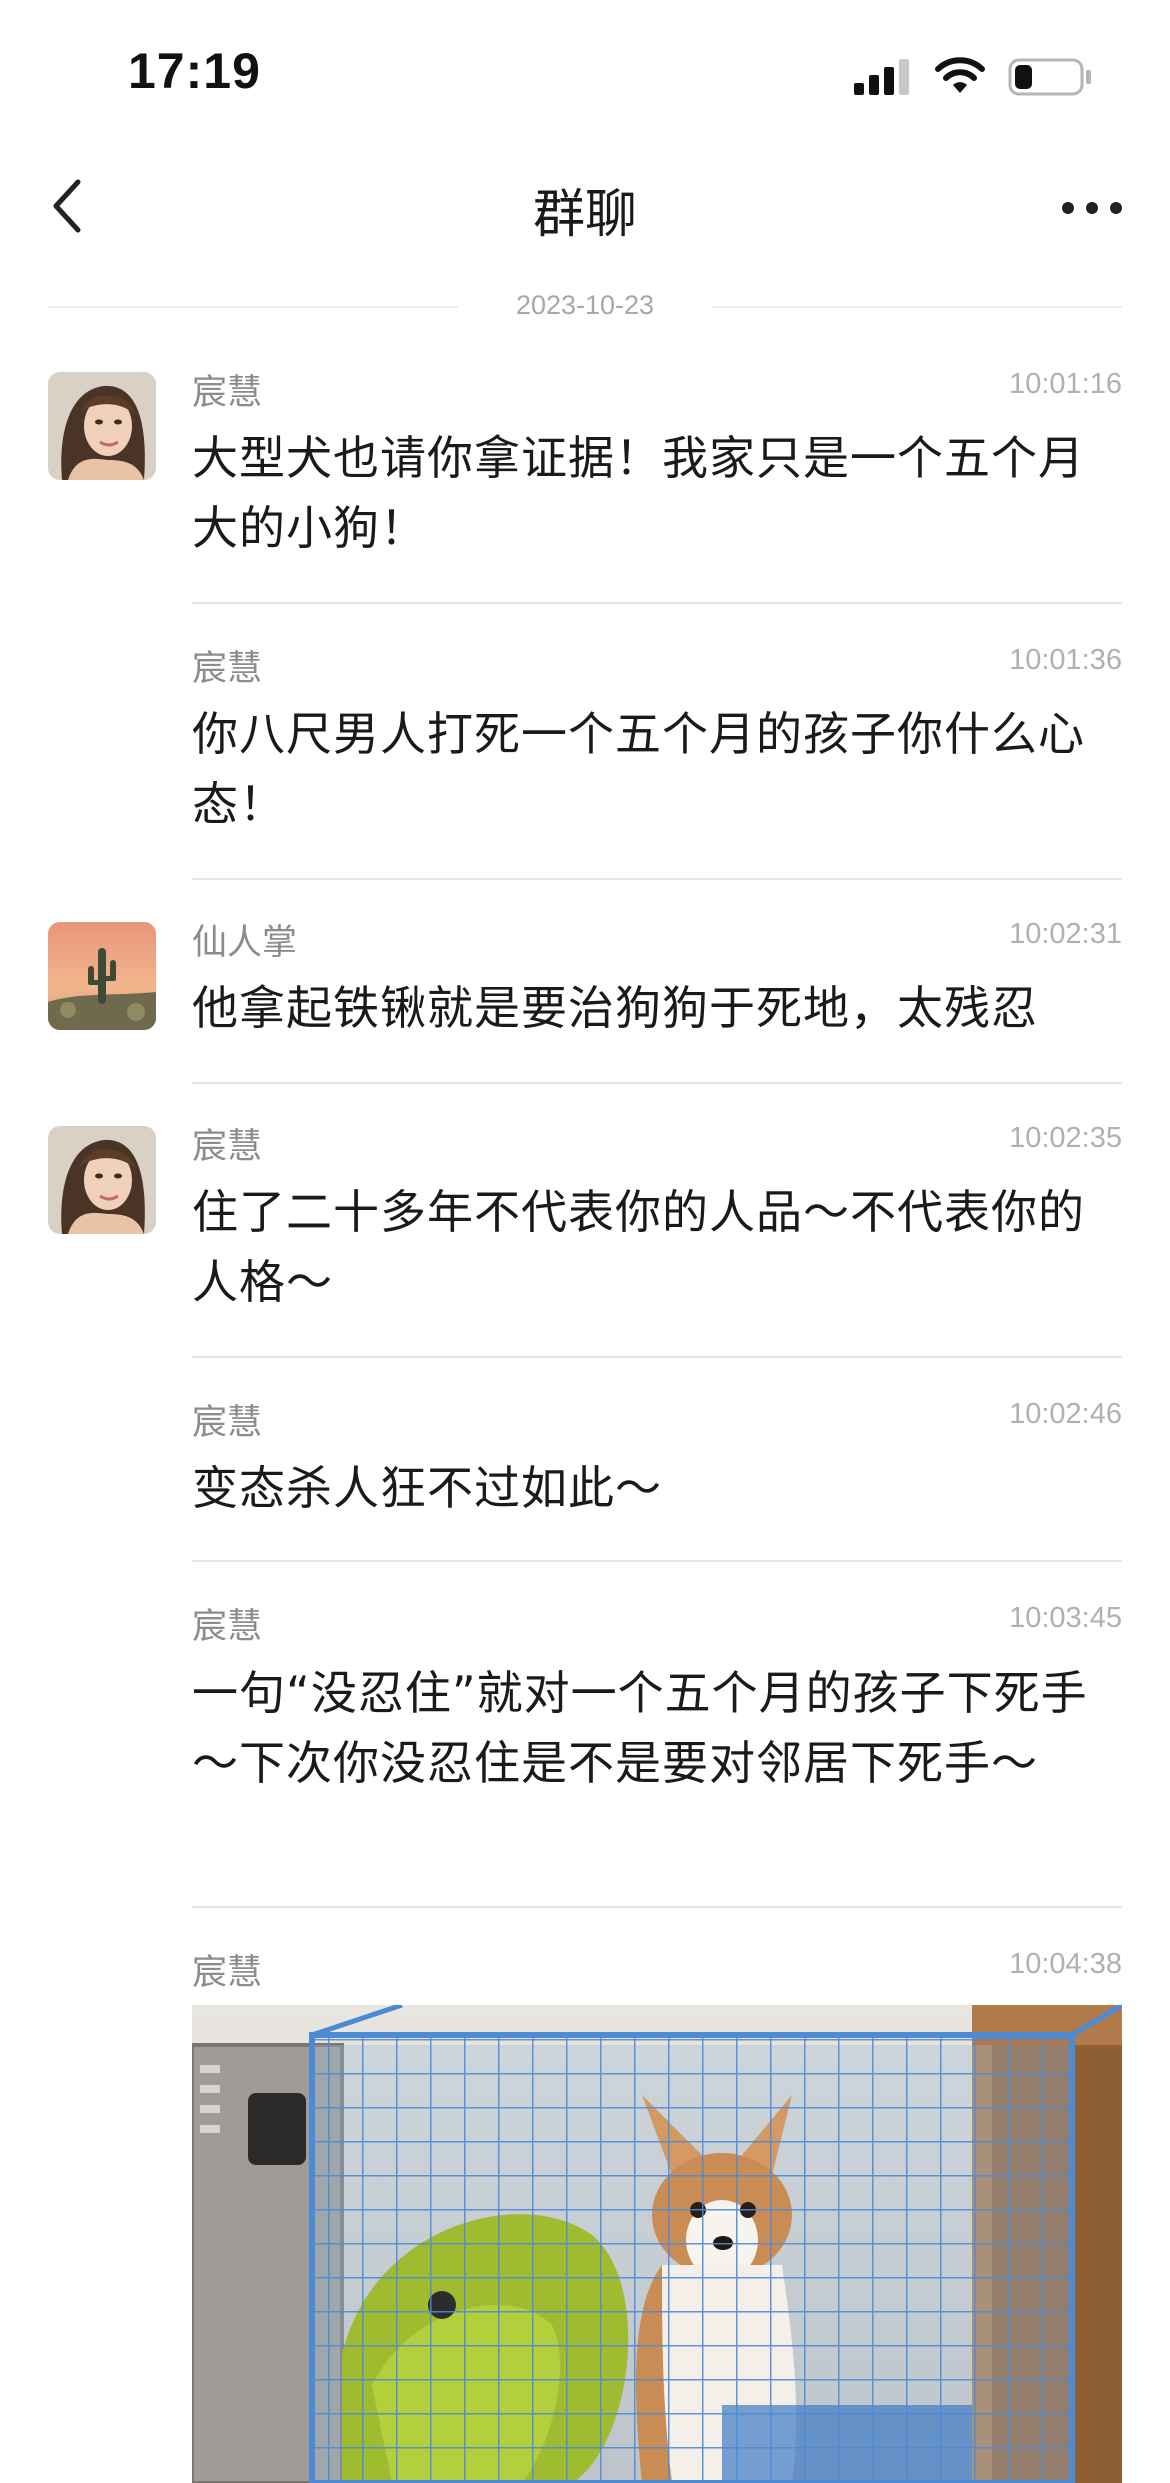 The height and width of the screenshot is (2483, 1170). Describe the element at coordinates (1065, 1138) in the screenshot. I see `message-time: 10:02:35` at that location.